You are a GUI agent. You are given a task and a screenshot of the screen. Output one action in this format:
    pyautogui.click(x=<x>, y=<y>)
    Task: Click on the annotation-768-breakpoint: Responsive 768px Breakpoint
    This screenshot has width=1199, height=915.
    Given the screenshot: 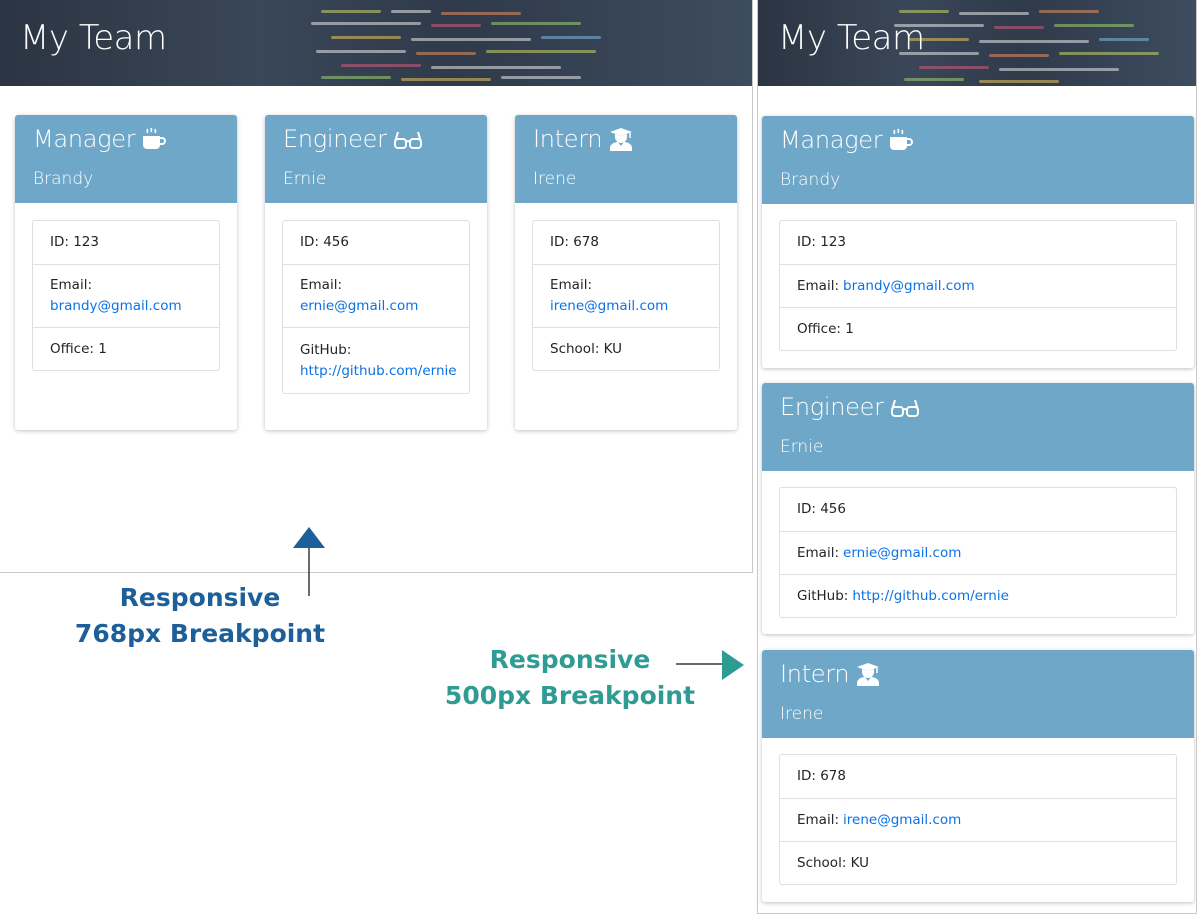 What is the action you would take?
    pyautogui.click(x=200, y=615)
    